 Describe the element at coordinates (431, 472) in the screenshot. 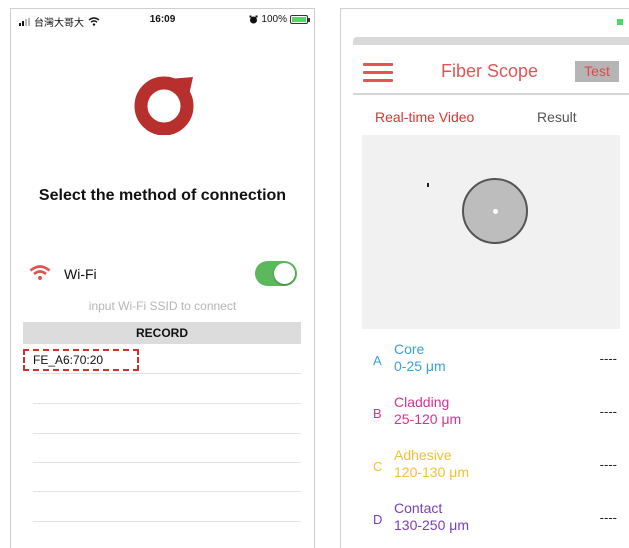

I see `zone-range: 120-130 μm` at that location.